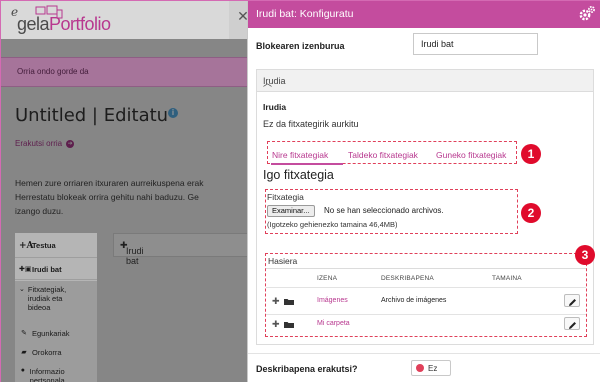 This screenshot has height=382, width=600. Describe the element at coordinates (135, 256) in the screenshot. I see `image-block-title: Irudi bat` at that location.